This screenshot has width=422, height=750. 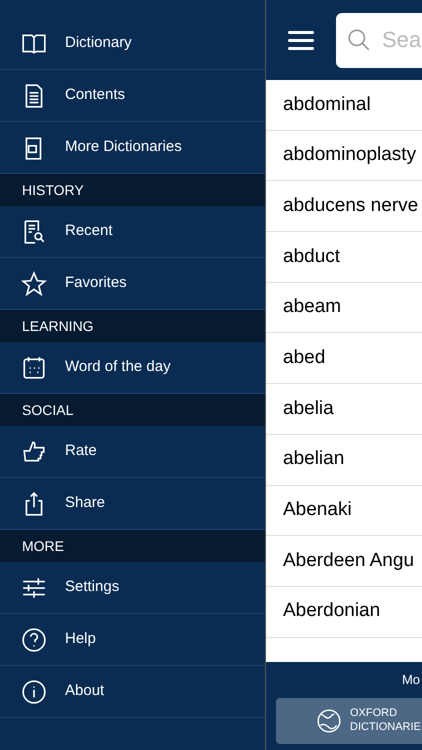 What do you see at coordinates (344, 206) in the screenshot?
I see `word-row: abducens nerve` at bounding box center [344, 206].